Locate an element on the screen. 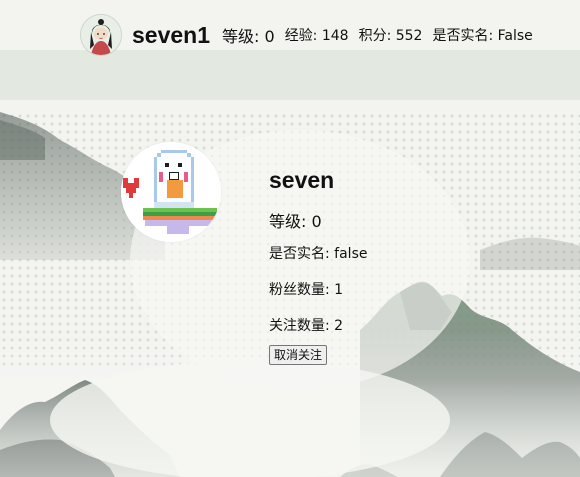 This screenshot has height=477, width=580. header-experience: 经验: 148 is located at coordinates (316, 36).